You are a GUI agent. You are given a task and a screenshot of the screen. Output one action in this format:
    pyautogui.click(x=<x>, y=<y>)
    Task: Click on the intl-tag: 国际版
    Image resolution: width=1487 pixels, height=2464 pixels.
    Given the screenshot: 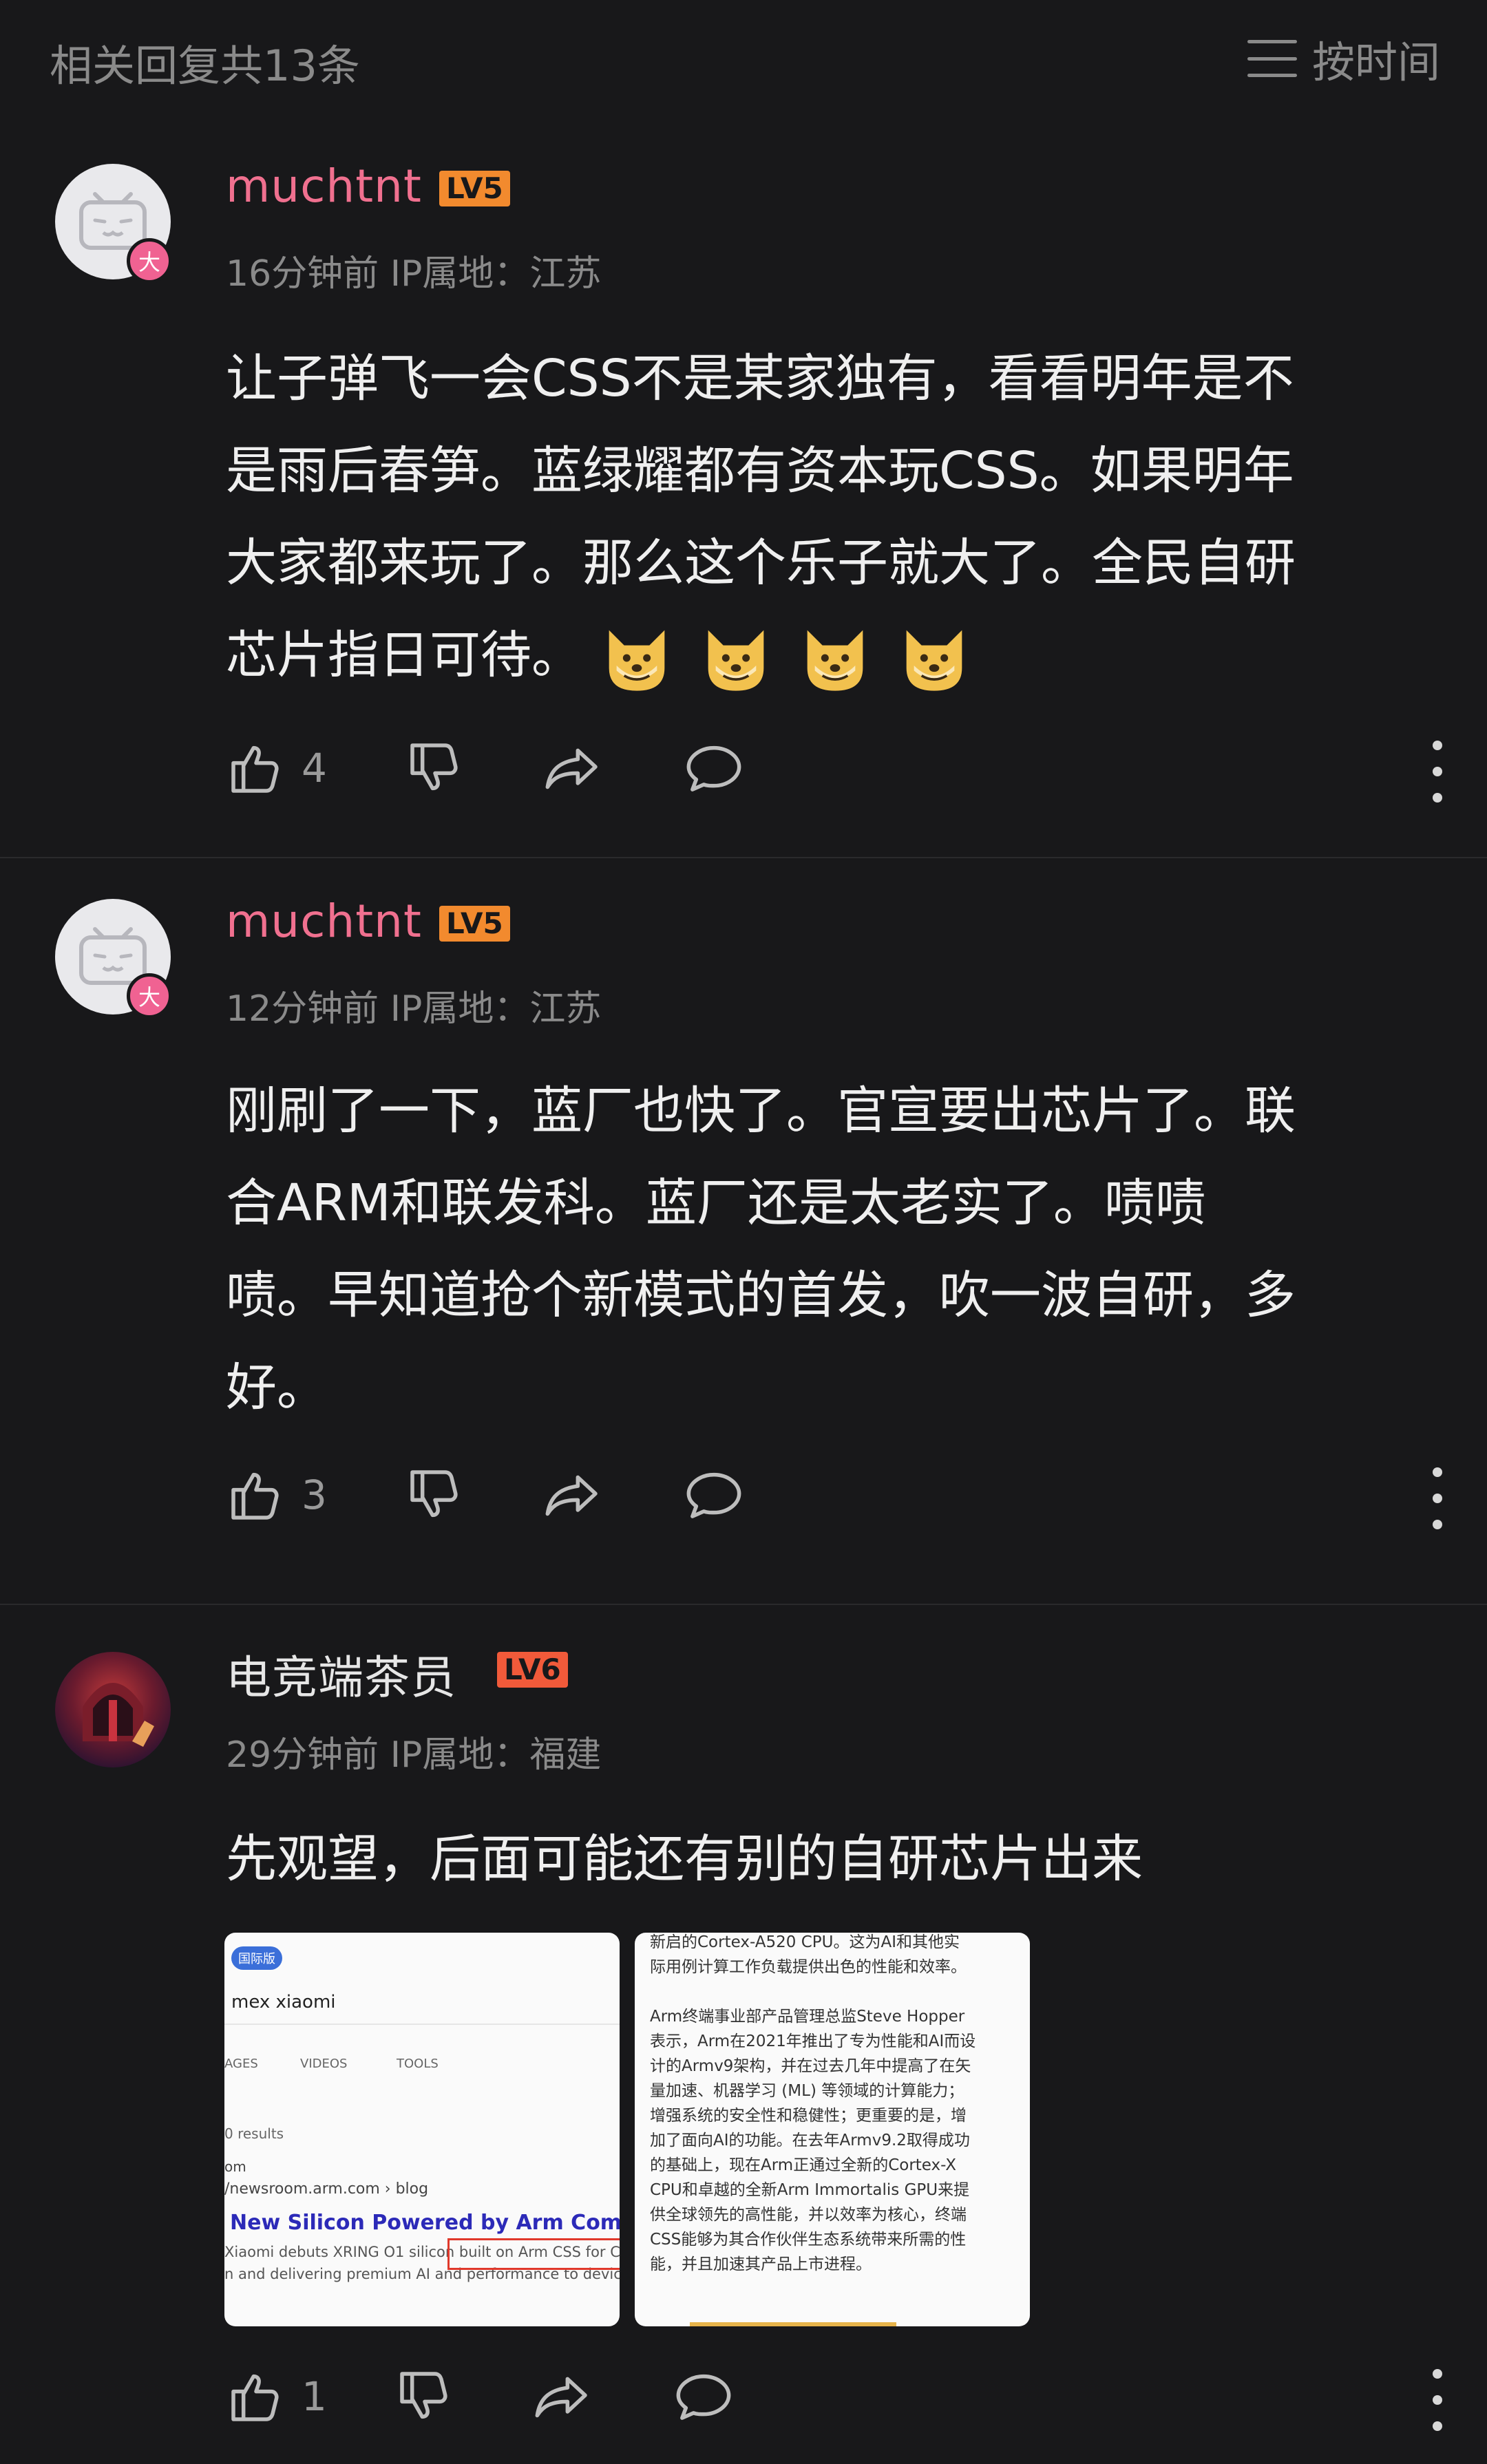 What is the action you would take?
    pyautogui.click(x=256, y=1958)
    